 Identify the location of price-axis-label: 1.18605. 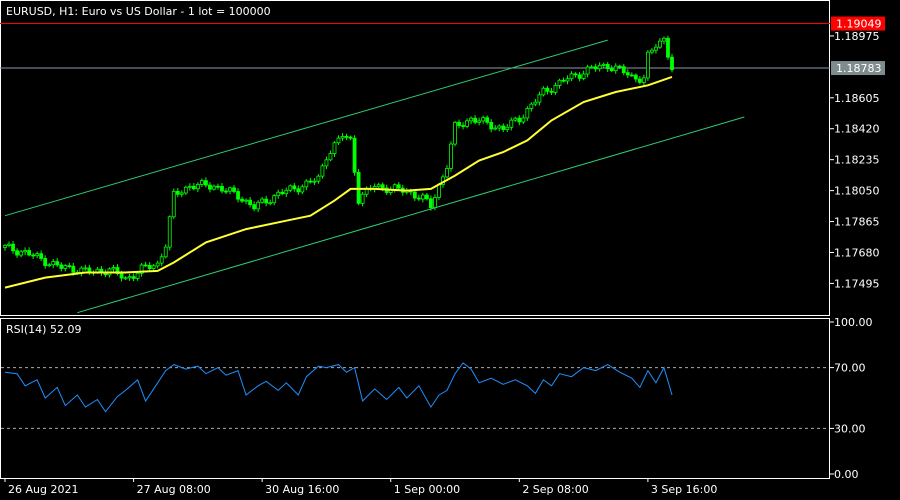
(857, 98).